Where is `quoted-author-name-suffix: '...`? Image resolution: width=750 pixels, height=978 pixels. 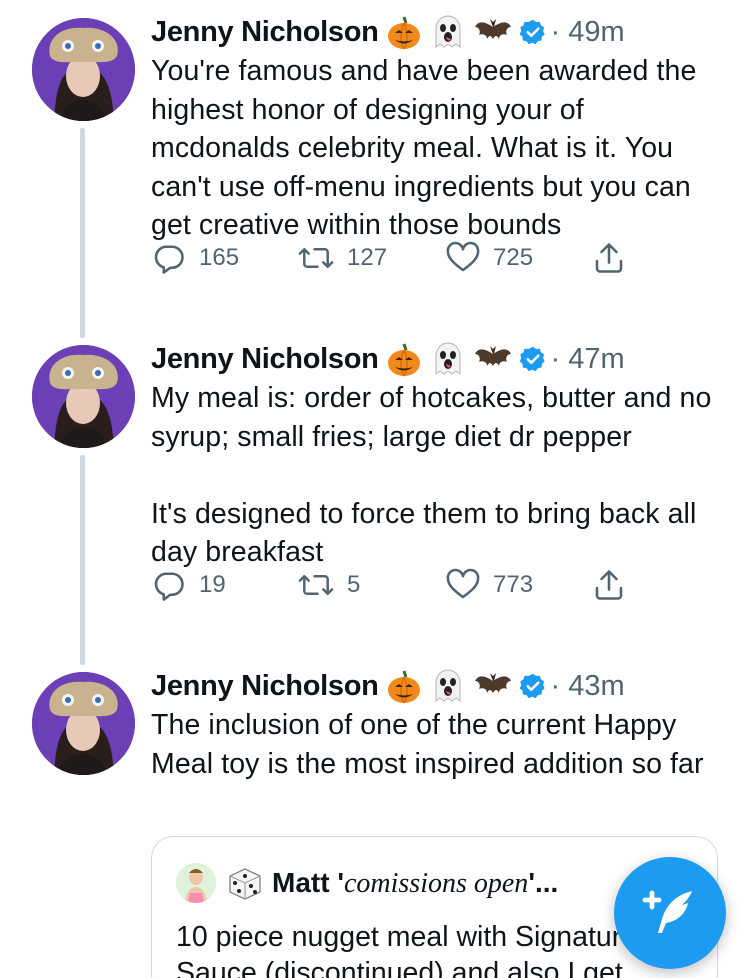
quoted-author-name-suffix: '... is located at coordinates (543, 882).